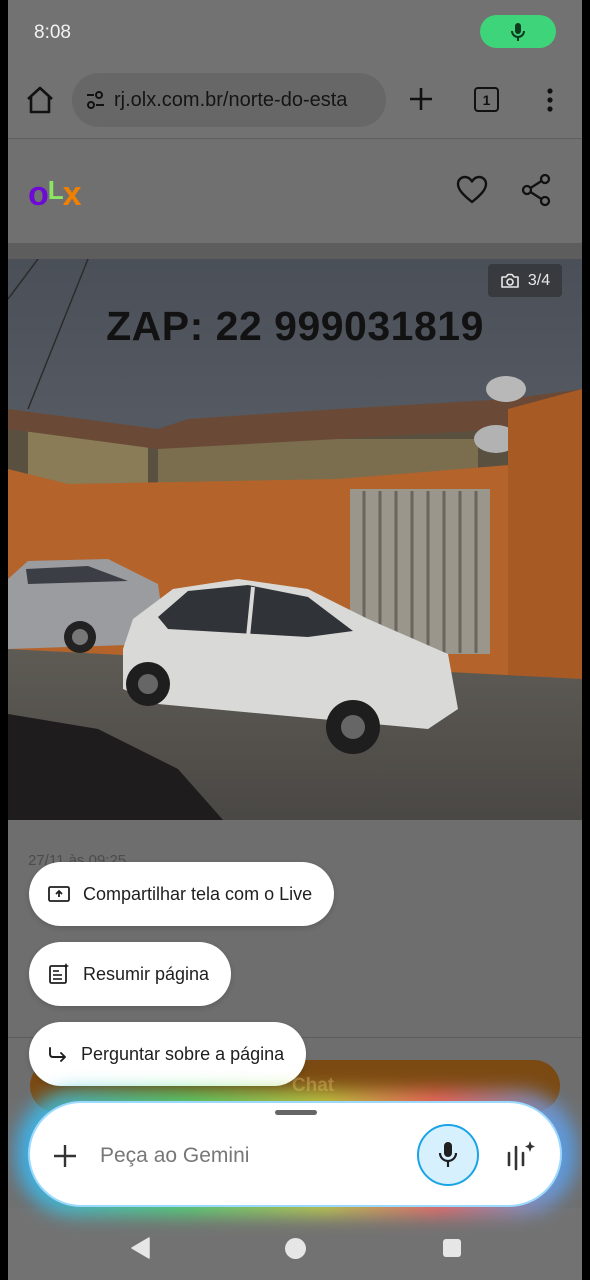 Image resolution: width=590 pixels, height=1280 pixels. Describe the element at coordinates (539, 280) in the screenshot. I see `photo-counter-text: 3/4` at that location.